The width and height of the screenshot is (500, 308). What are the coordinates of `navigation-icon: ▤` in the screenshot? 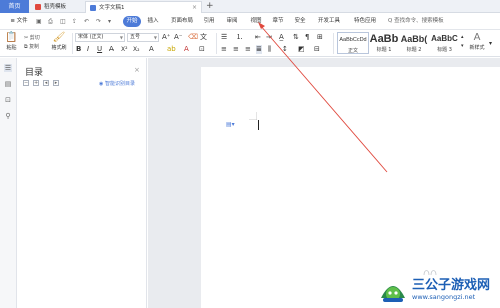 It's located at (8, 84).